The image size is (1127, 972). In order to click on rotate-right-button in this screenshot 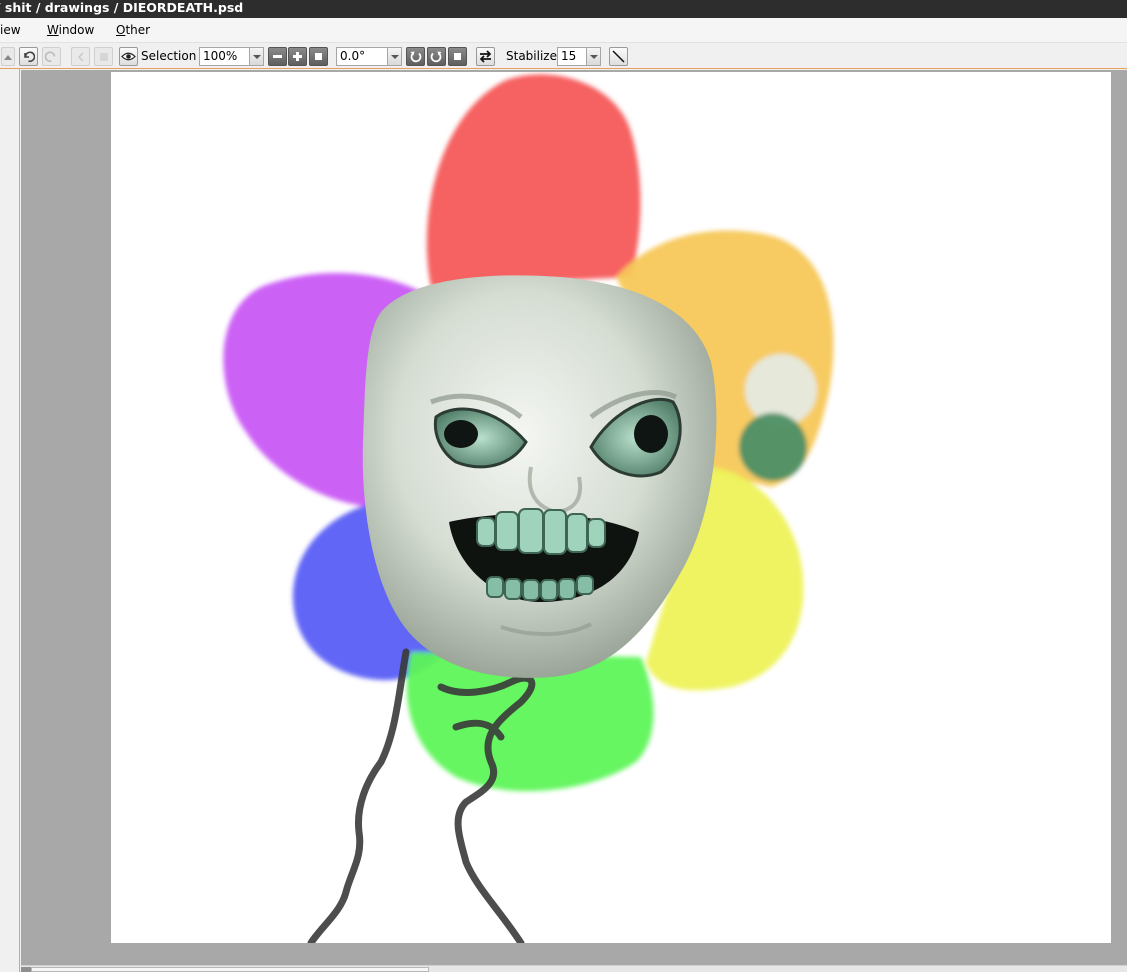, I will do `click(436, 56)`.